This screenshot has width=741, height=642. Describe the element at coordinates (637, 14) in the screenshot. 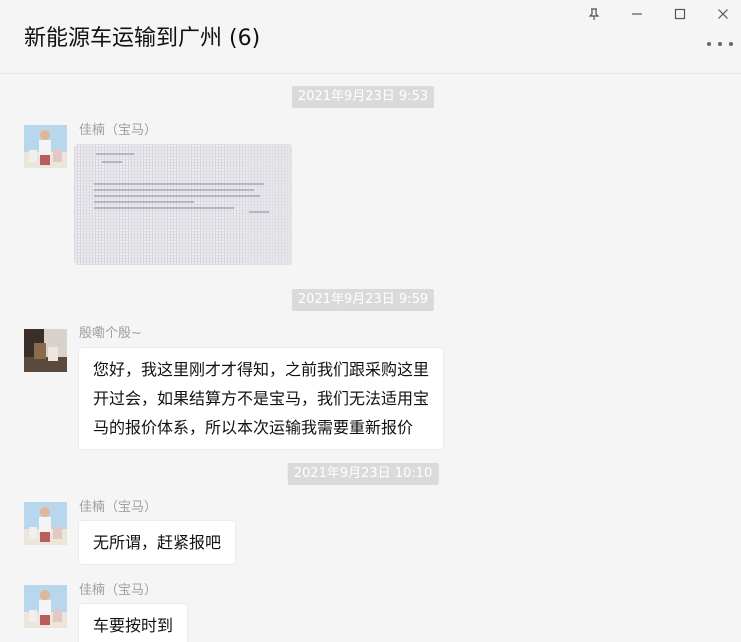

I see `minimize-icon` at that location.